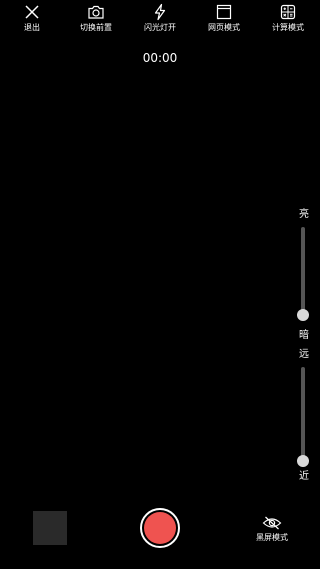  What do you see at coordinates (96, 27) in the screenshot?
I see `switch-camera-label: 切换前置` at bounding box center [96, 27].